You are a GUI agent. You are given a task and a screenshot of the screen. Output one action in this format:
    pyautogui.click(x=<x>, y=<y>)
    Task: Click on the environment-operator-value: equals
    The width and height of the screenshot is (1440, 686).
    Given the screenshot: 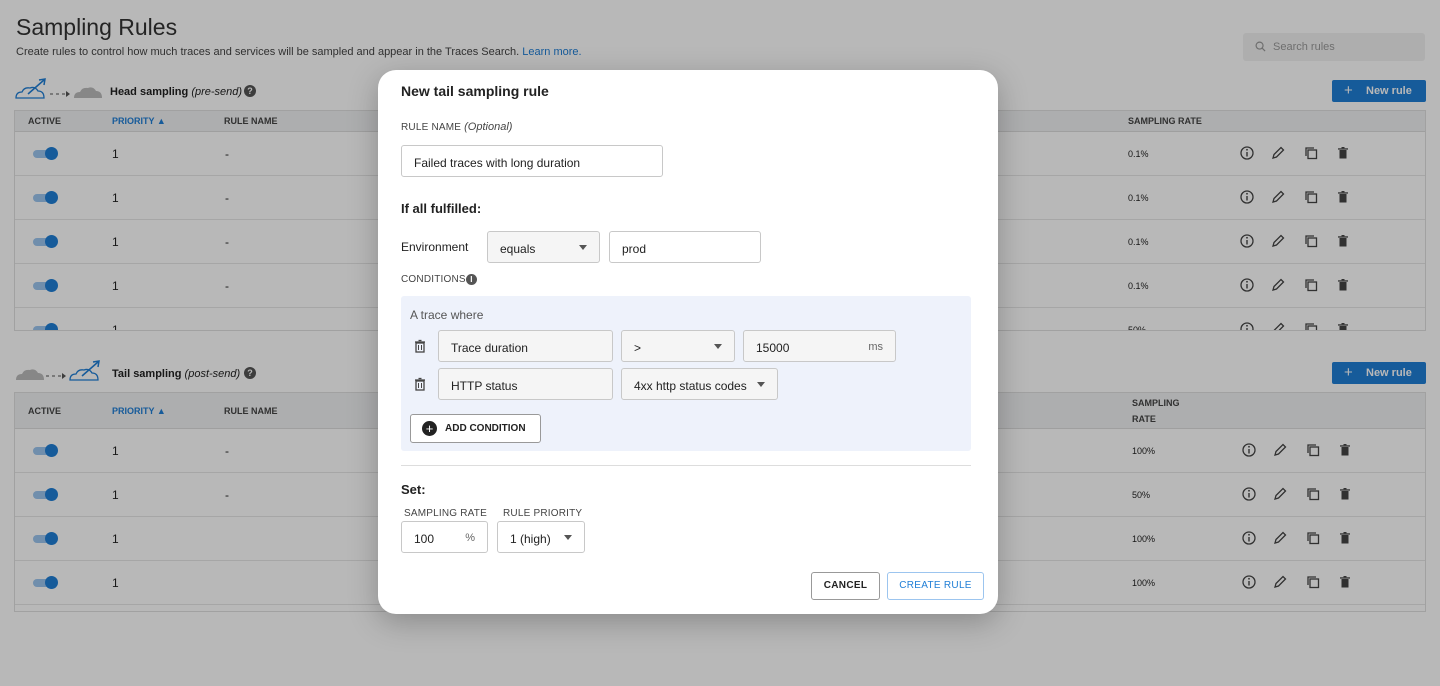 What is the action you would take?
    pyautogui.click(x=518, y=249)
    